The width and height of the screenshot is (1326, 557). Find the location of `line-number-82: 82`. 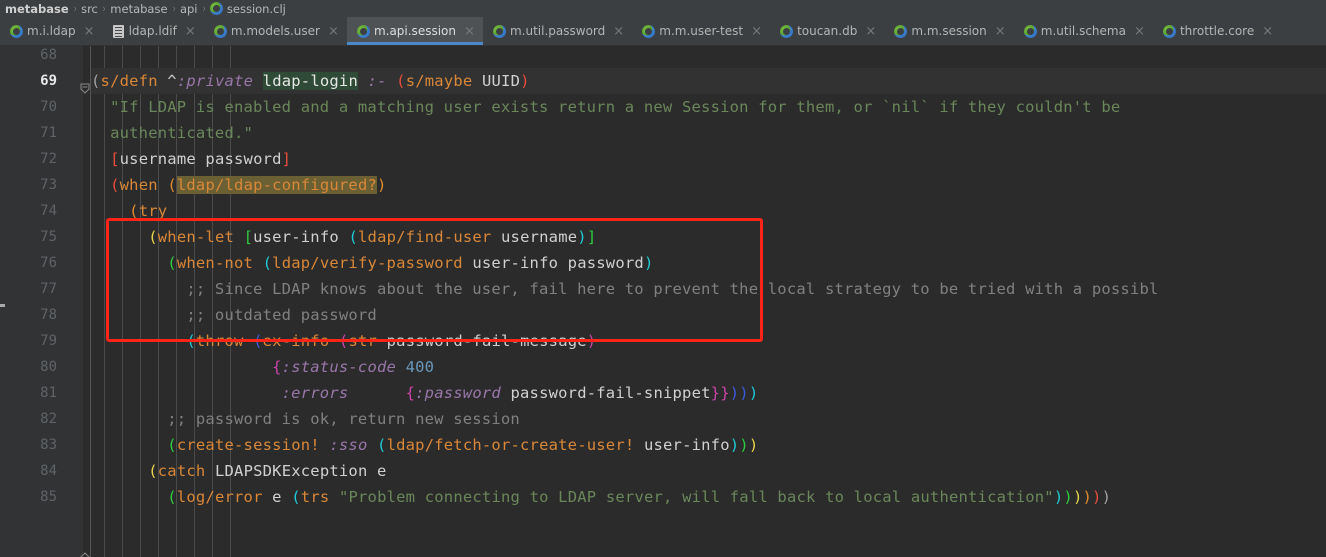

line-number-82: 82 is located at coordinates (48, 419).